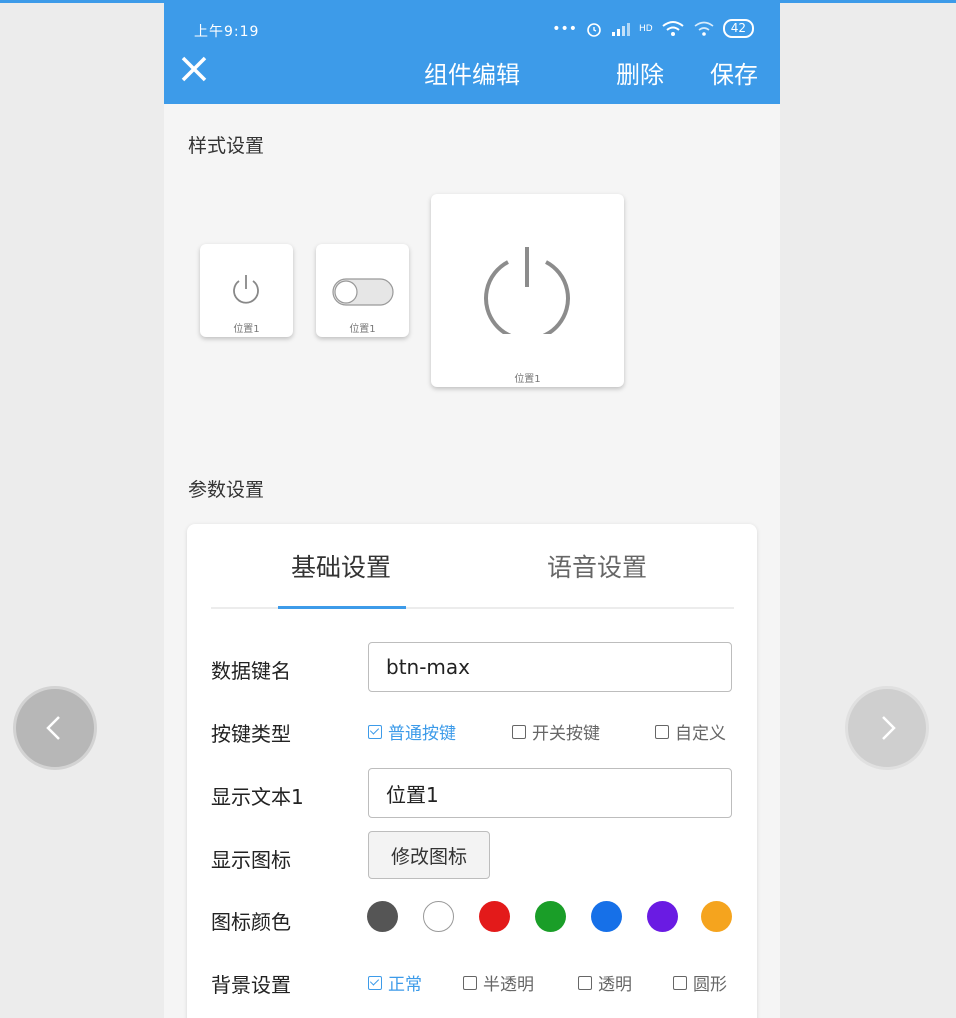 The height and width of the screenshot is (1018, 956). I want to click on checkbox-label: 透明, so click(615, 985).